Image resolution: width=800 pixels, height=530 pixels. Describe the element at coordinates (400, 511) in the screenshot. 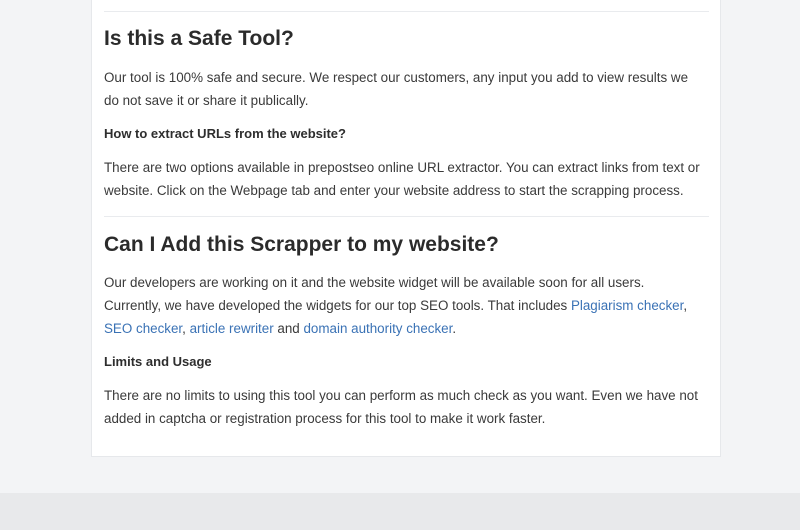

I see `footer-band` at that location.